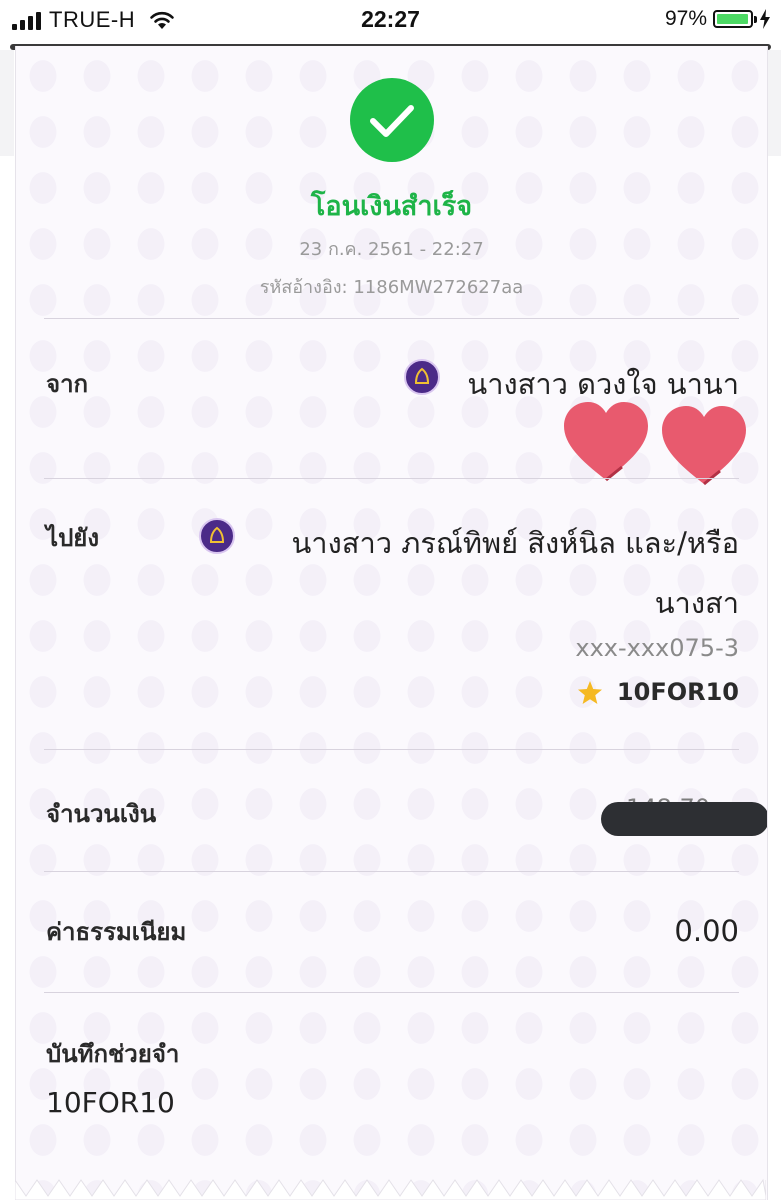 The width and height of the screenshot is (781, 1200). I want to click on amount-redaction-bar, so click(684, 819).